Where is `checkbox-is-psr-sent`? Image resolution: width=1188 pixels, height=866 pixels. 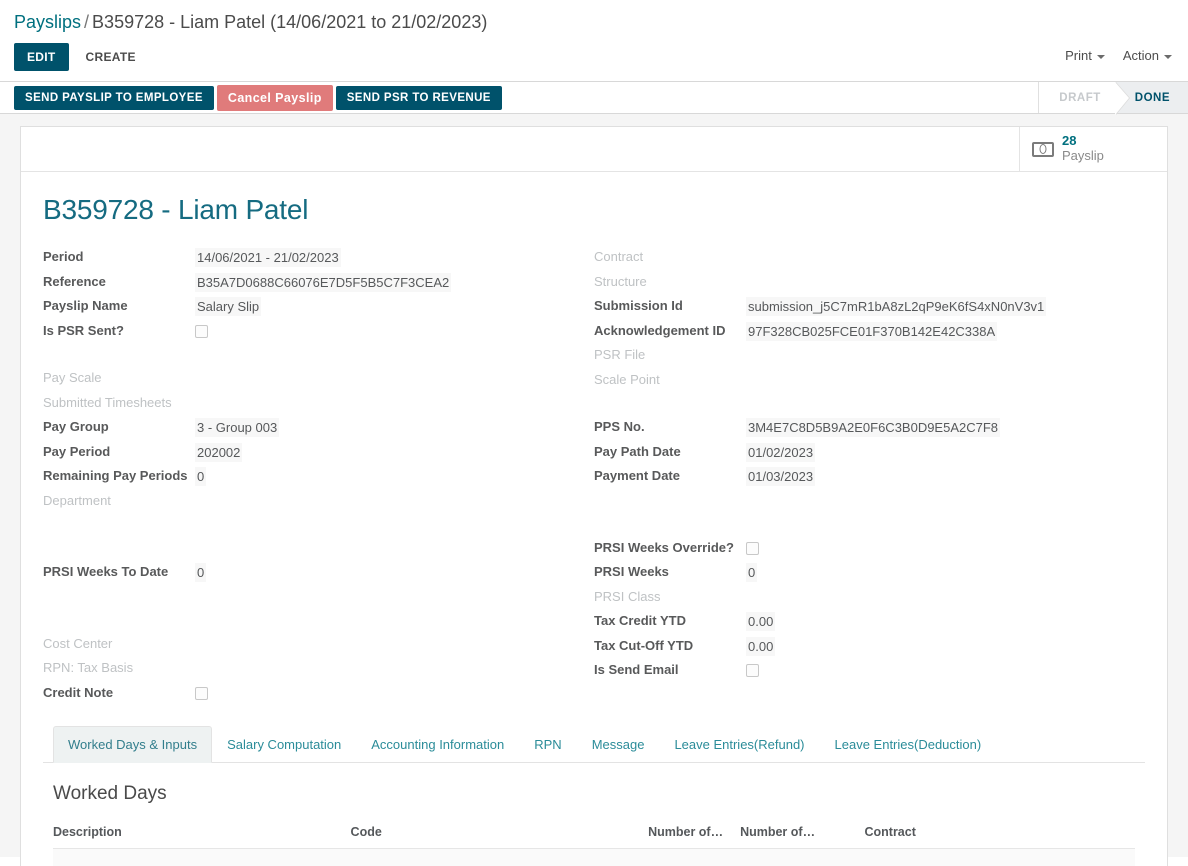
checkbox-is-psr-sent is located at coordinates (201, 331).